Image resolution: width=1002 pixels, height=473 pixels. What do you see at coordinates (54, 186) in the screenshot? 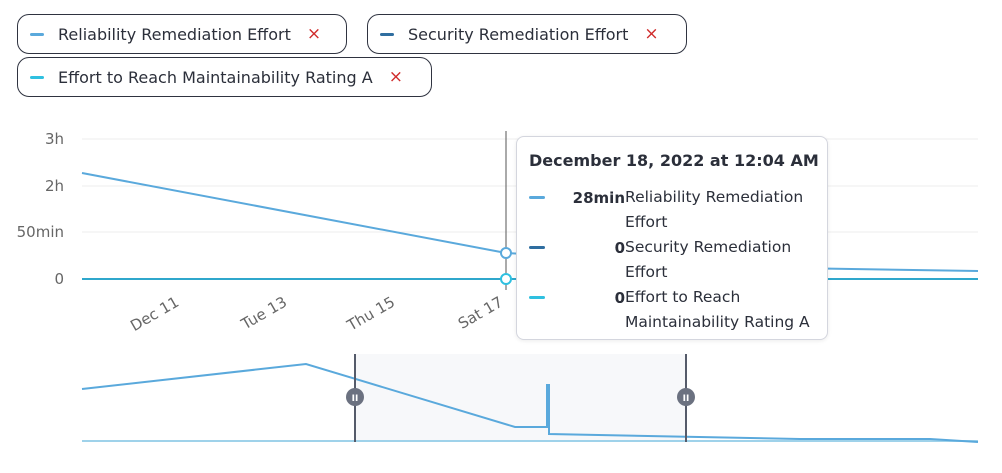
I see `y-tick-label: 2h` at bounding box center [54, 186].